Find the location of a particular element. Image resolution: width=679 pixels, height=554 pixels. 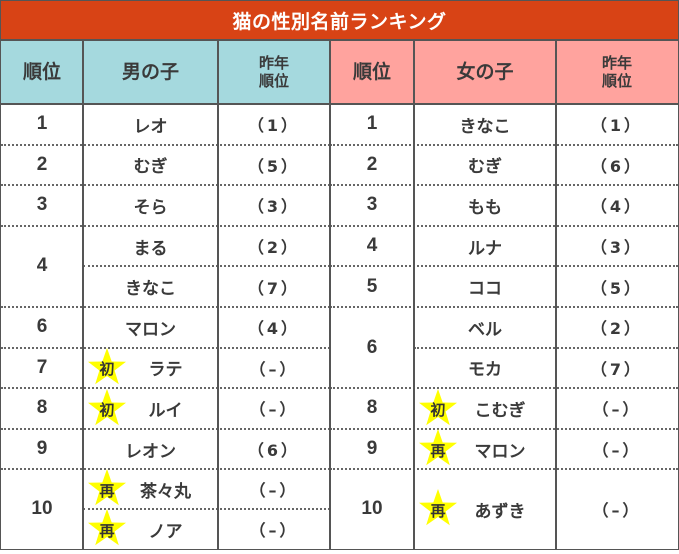

boys-rank-cell: 7 is located at coordinates (42, 367).